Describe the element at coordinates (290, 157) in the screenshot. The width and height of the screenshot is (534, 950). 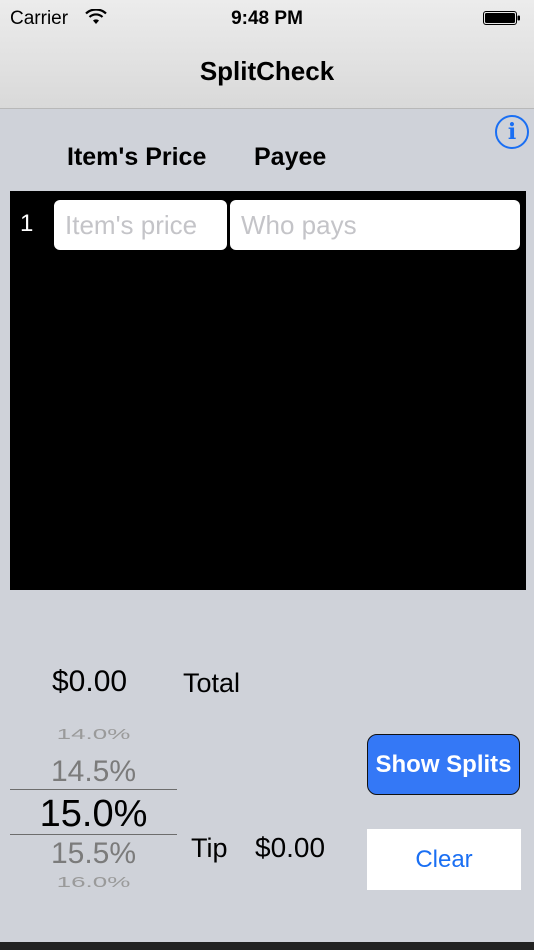
I see `header-payee: Payee` at that location.